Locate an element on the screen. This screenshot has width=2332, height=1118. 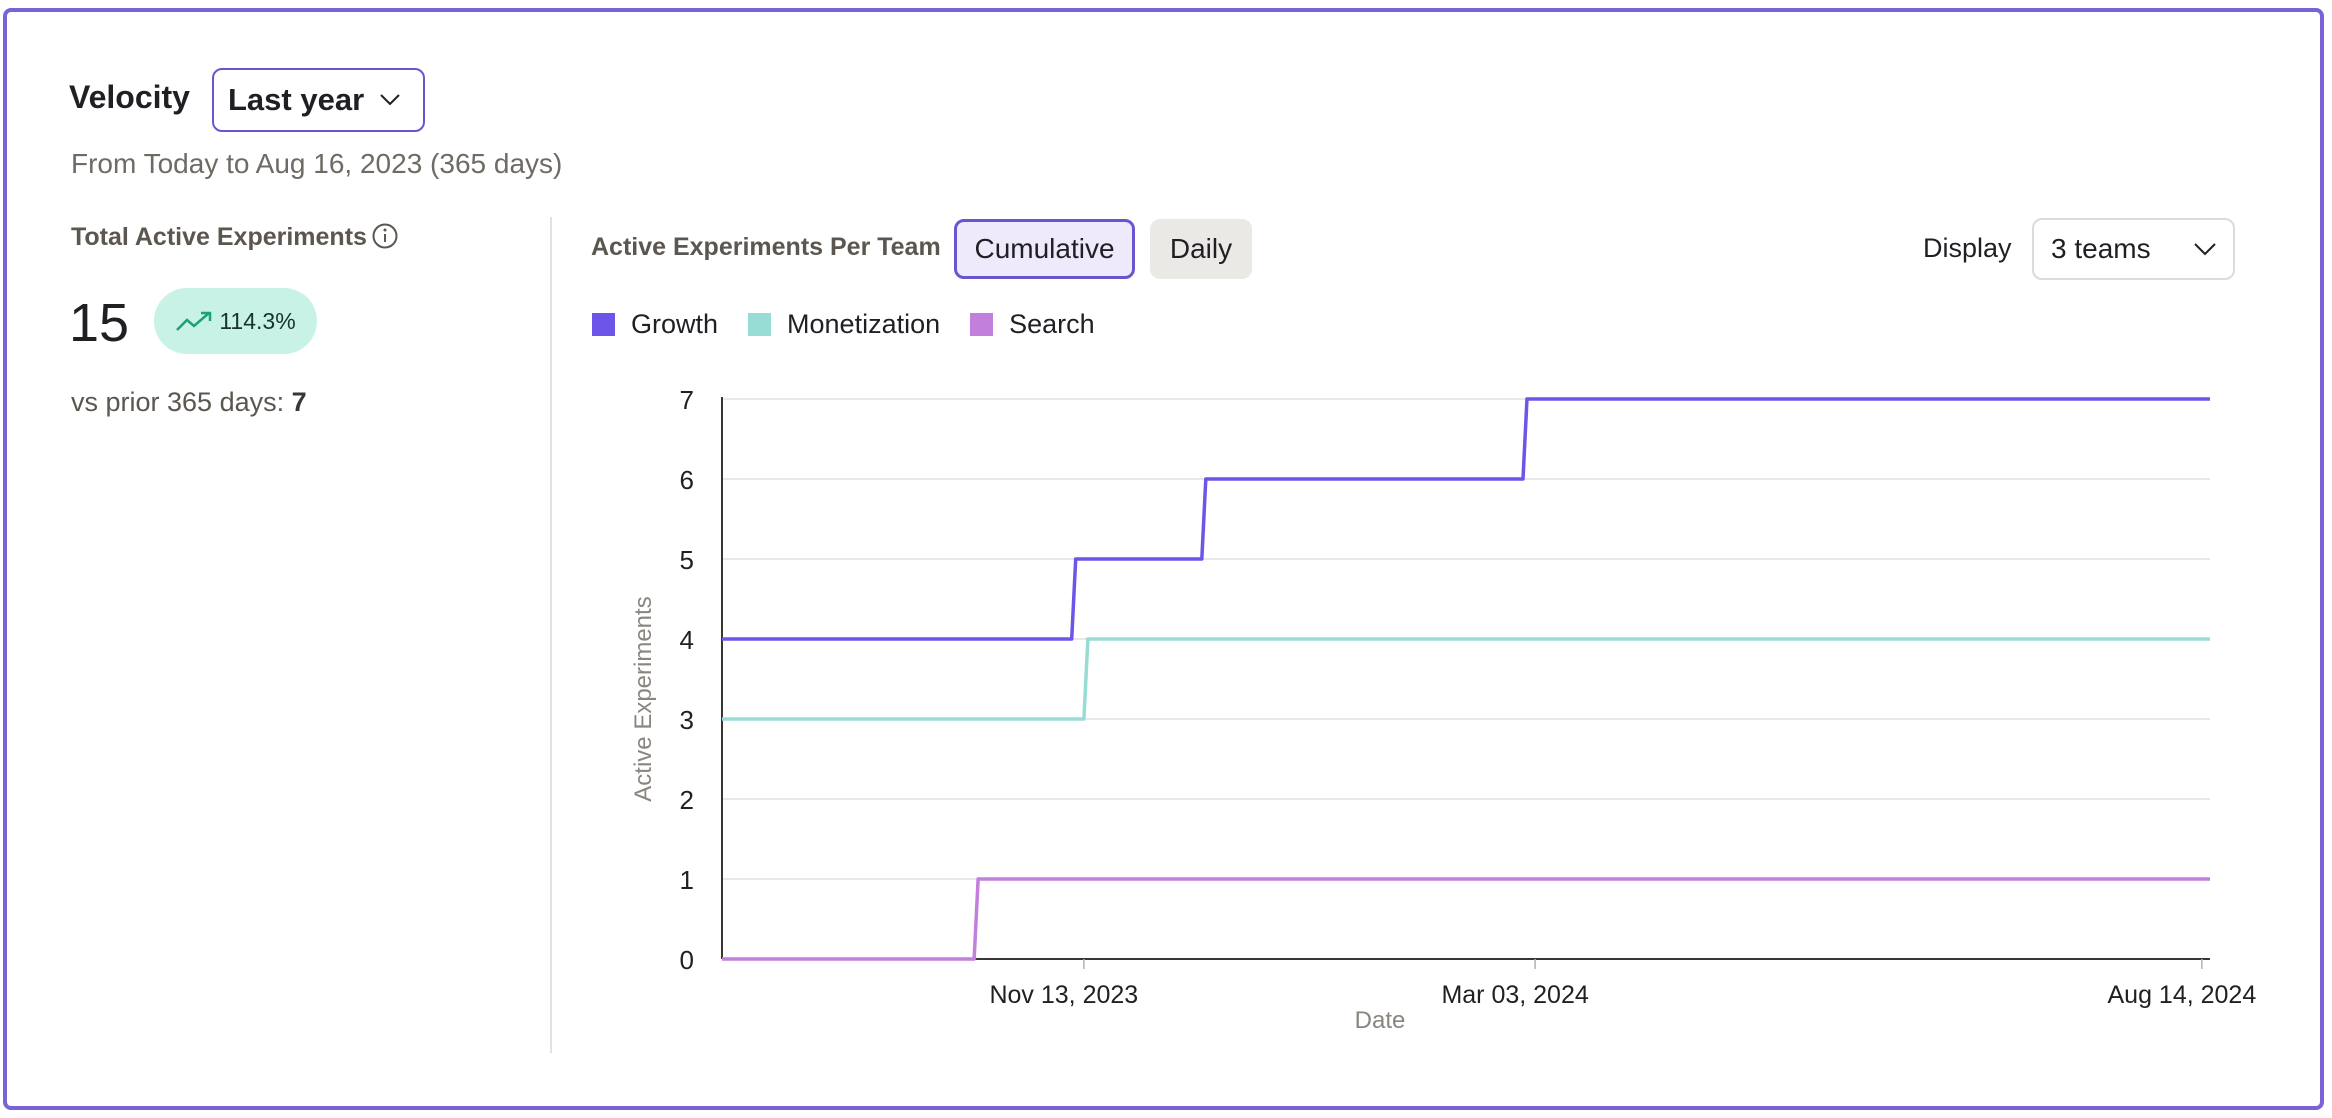
y-tick-label: 4 is located at coordinates (687, 640).